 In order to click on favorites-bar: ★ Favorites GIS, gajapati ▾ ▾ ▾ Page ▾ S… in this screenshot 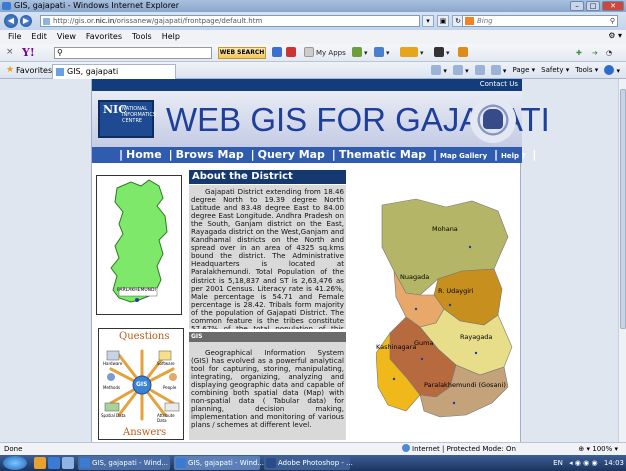, I will do `click(313, 70)`.